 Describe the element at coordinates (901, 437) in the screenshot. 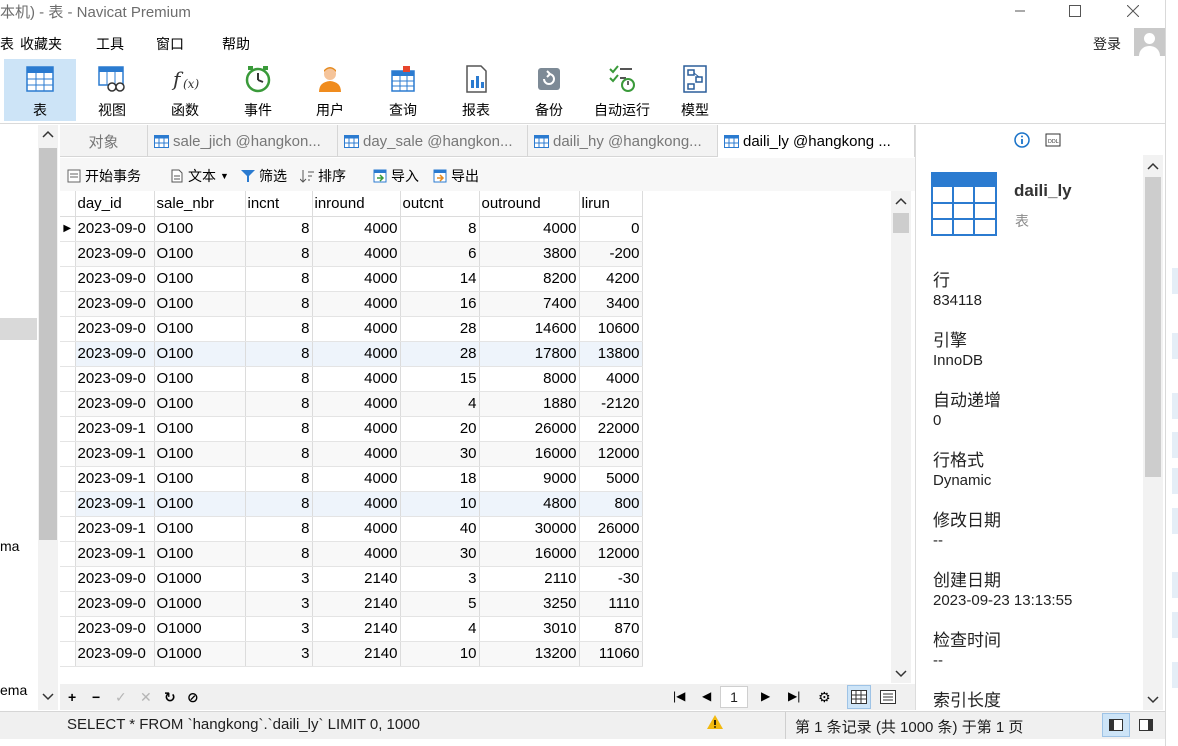

I see `grid-scrollbar` at that location.